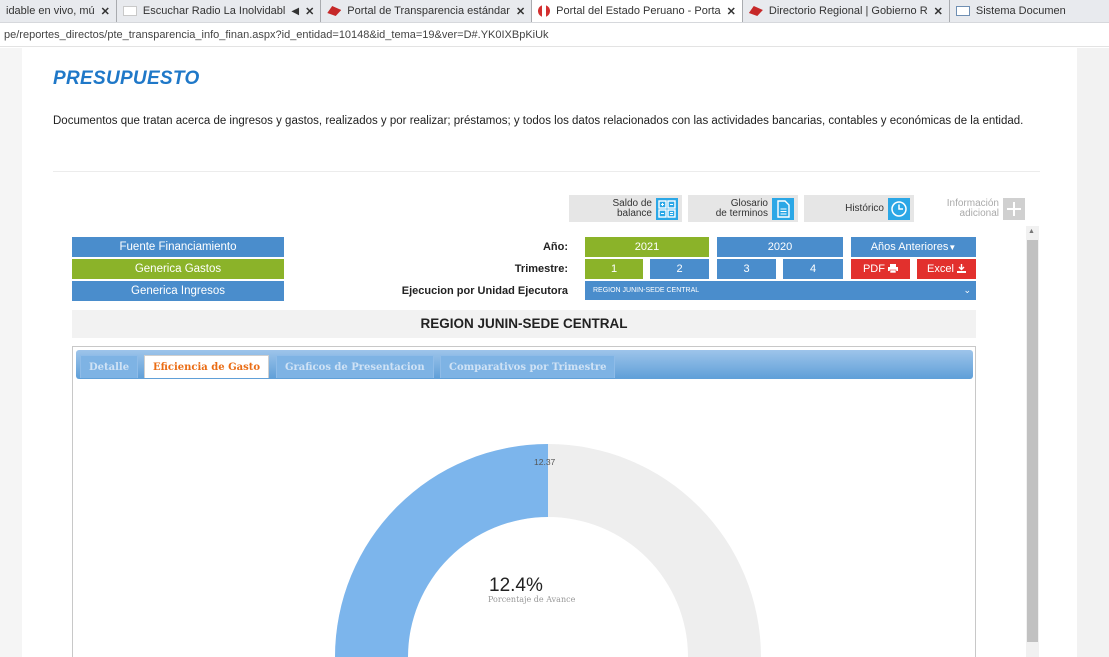  Describe the element at coordinates (541, 269) in the screenshot. I see `trimestre-label: Trimestre:` at that location.